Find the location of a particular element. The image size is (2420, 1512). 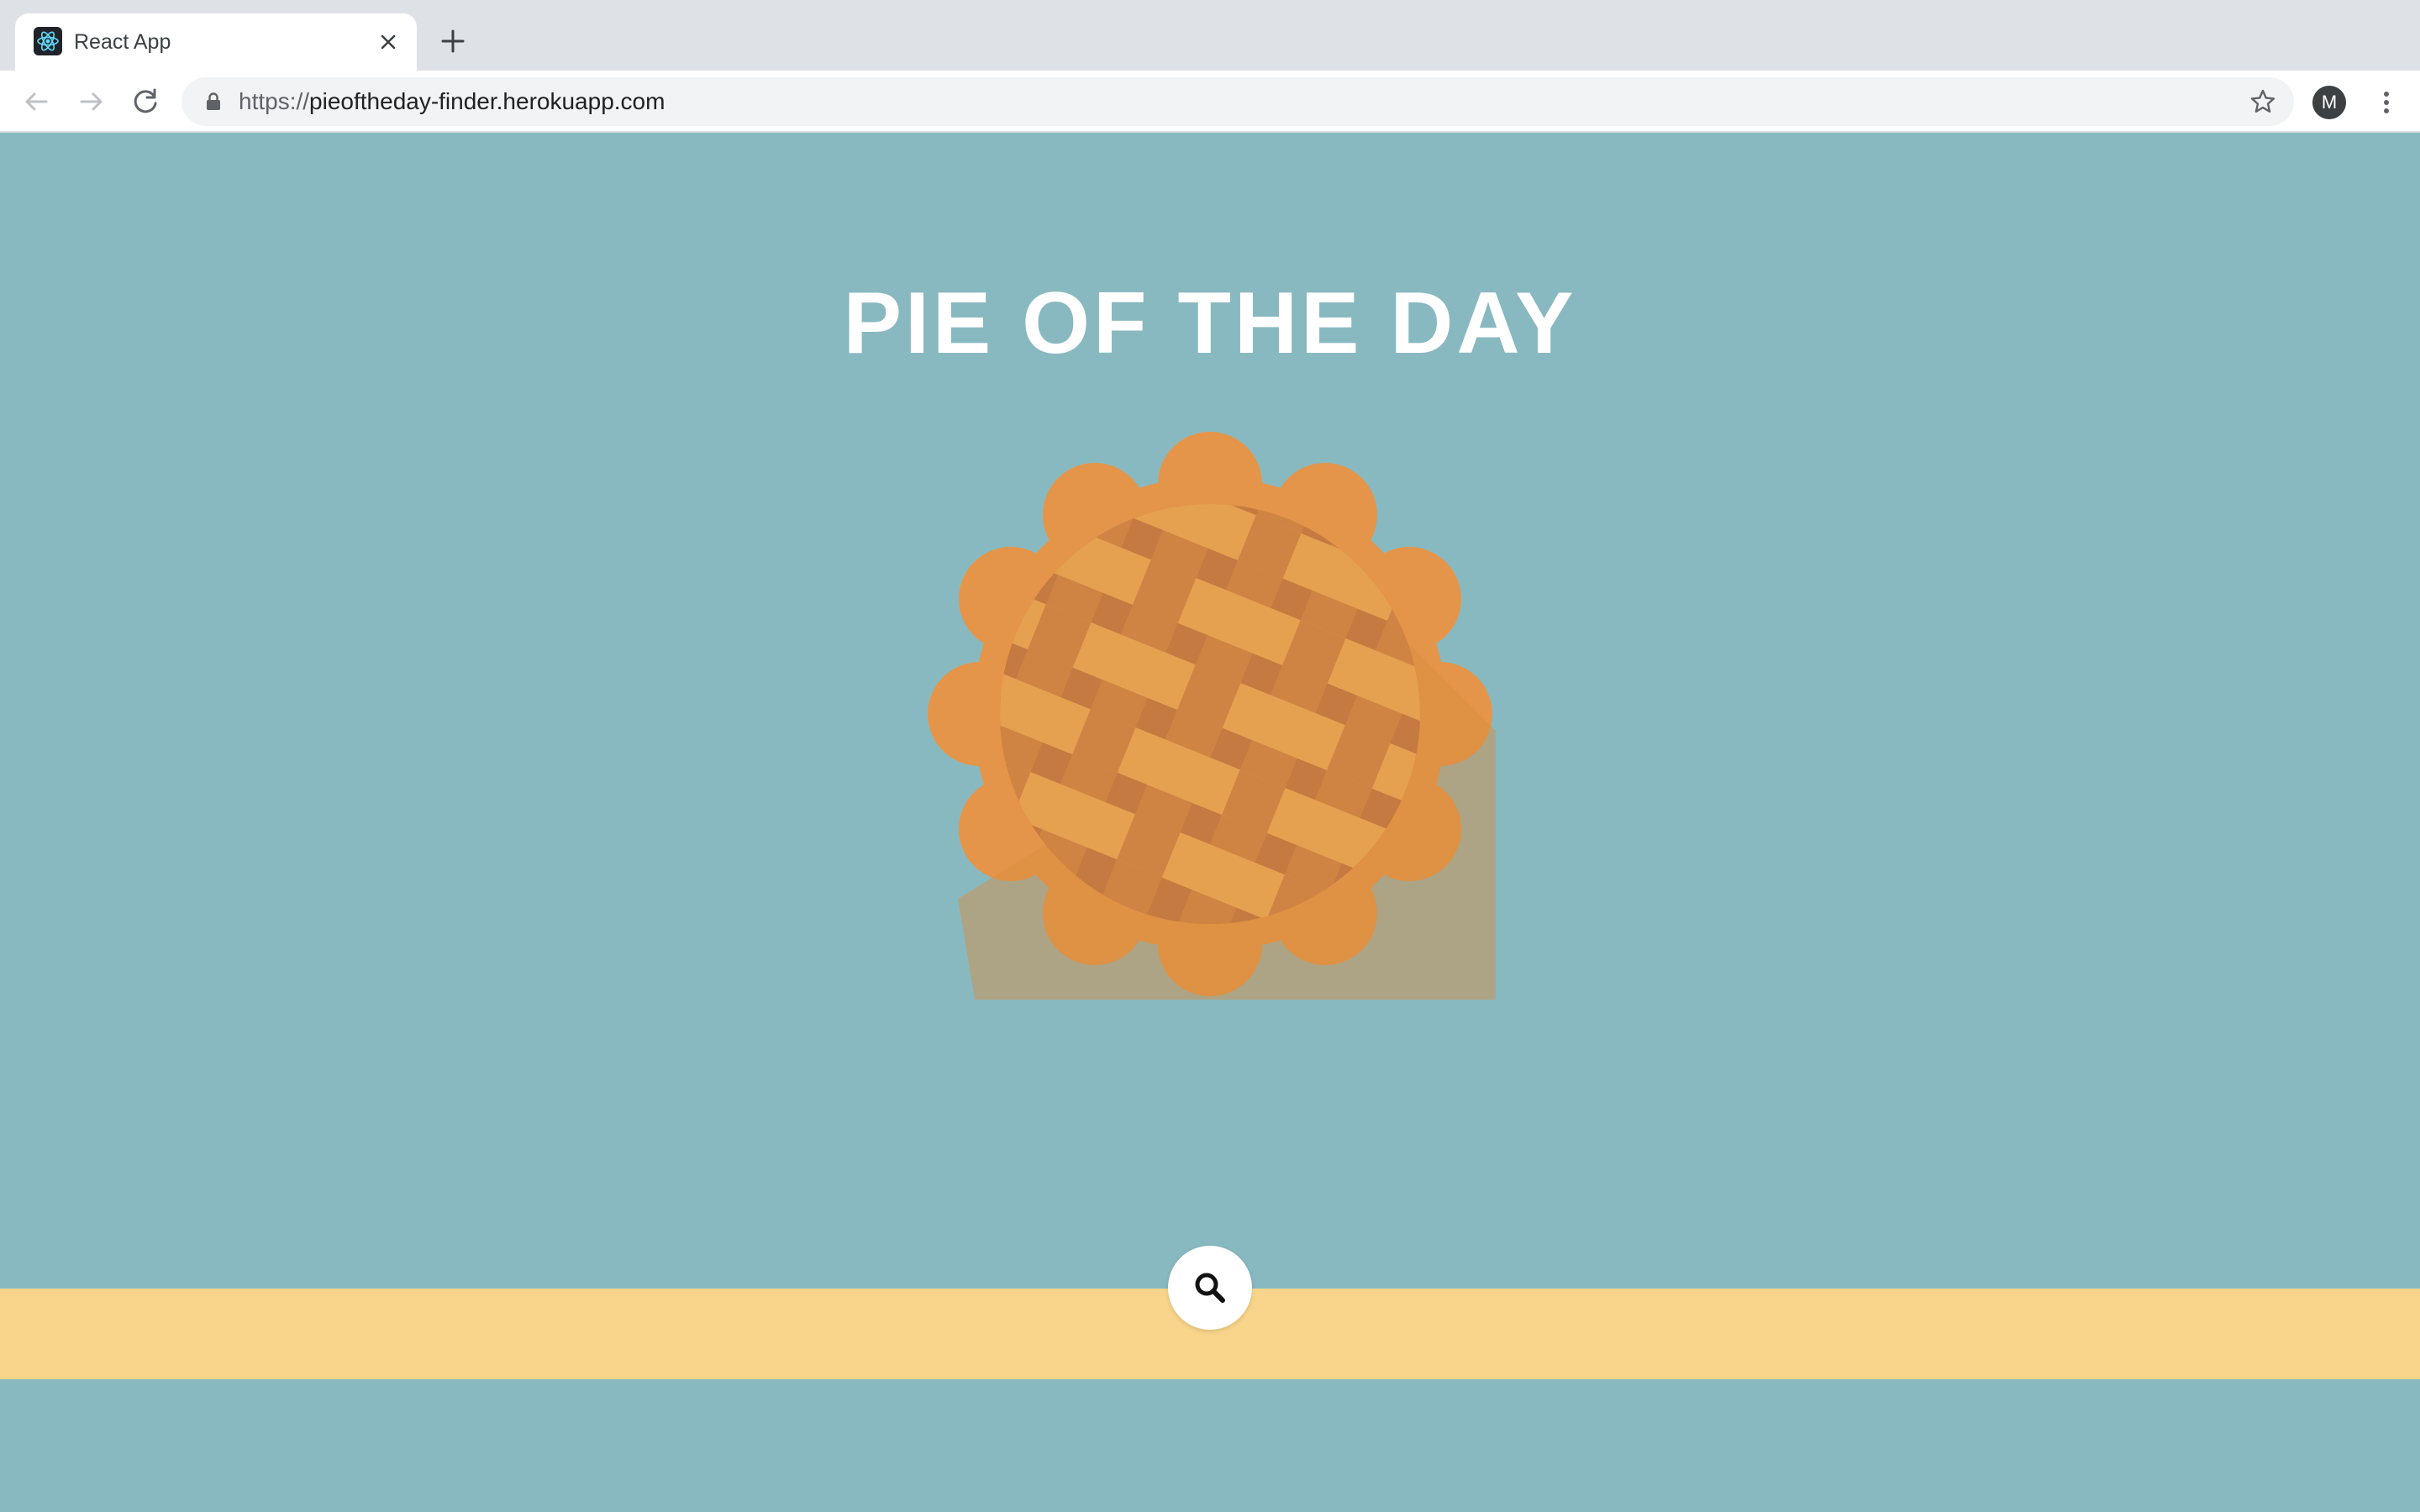

url-text: https://pieoftheday-finder.herokuapp.com is located at coordinates (452, 101).